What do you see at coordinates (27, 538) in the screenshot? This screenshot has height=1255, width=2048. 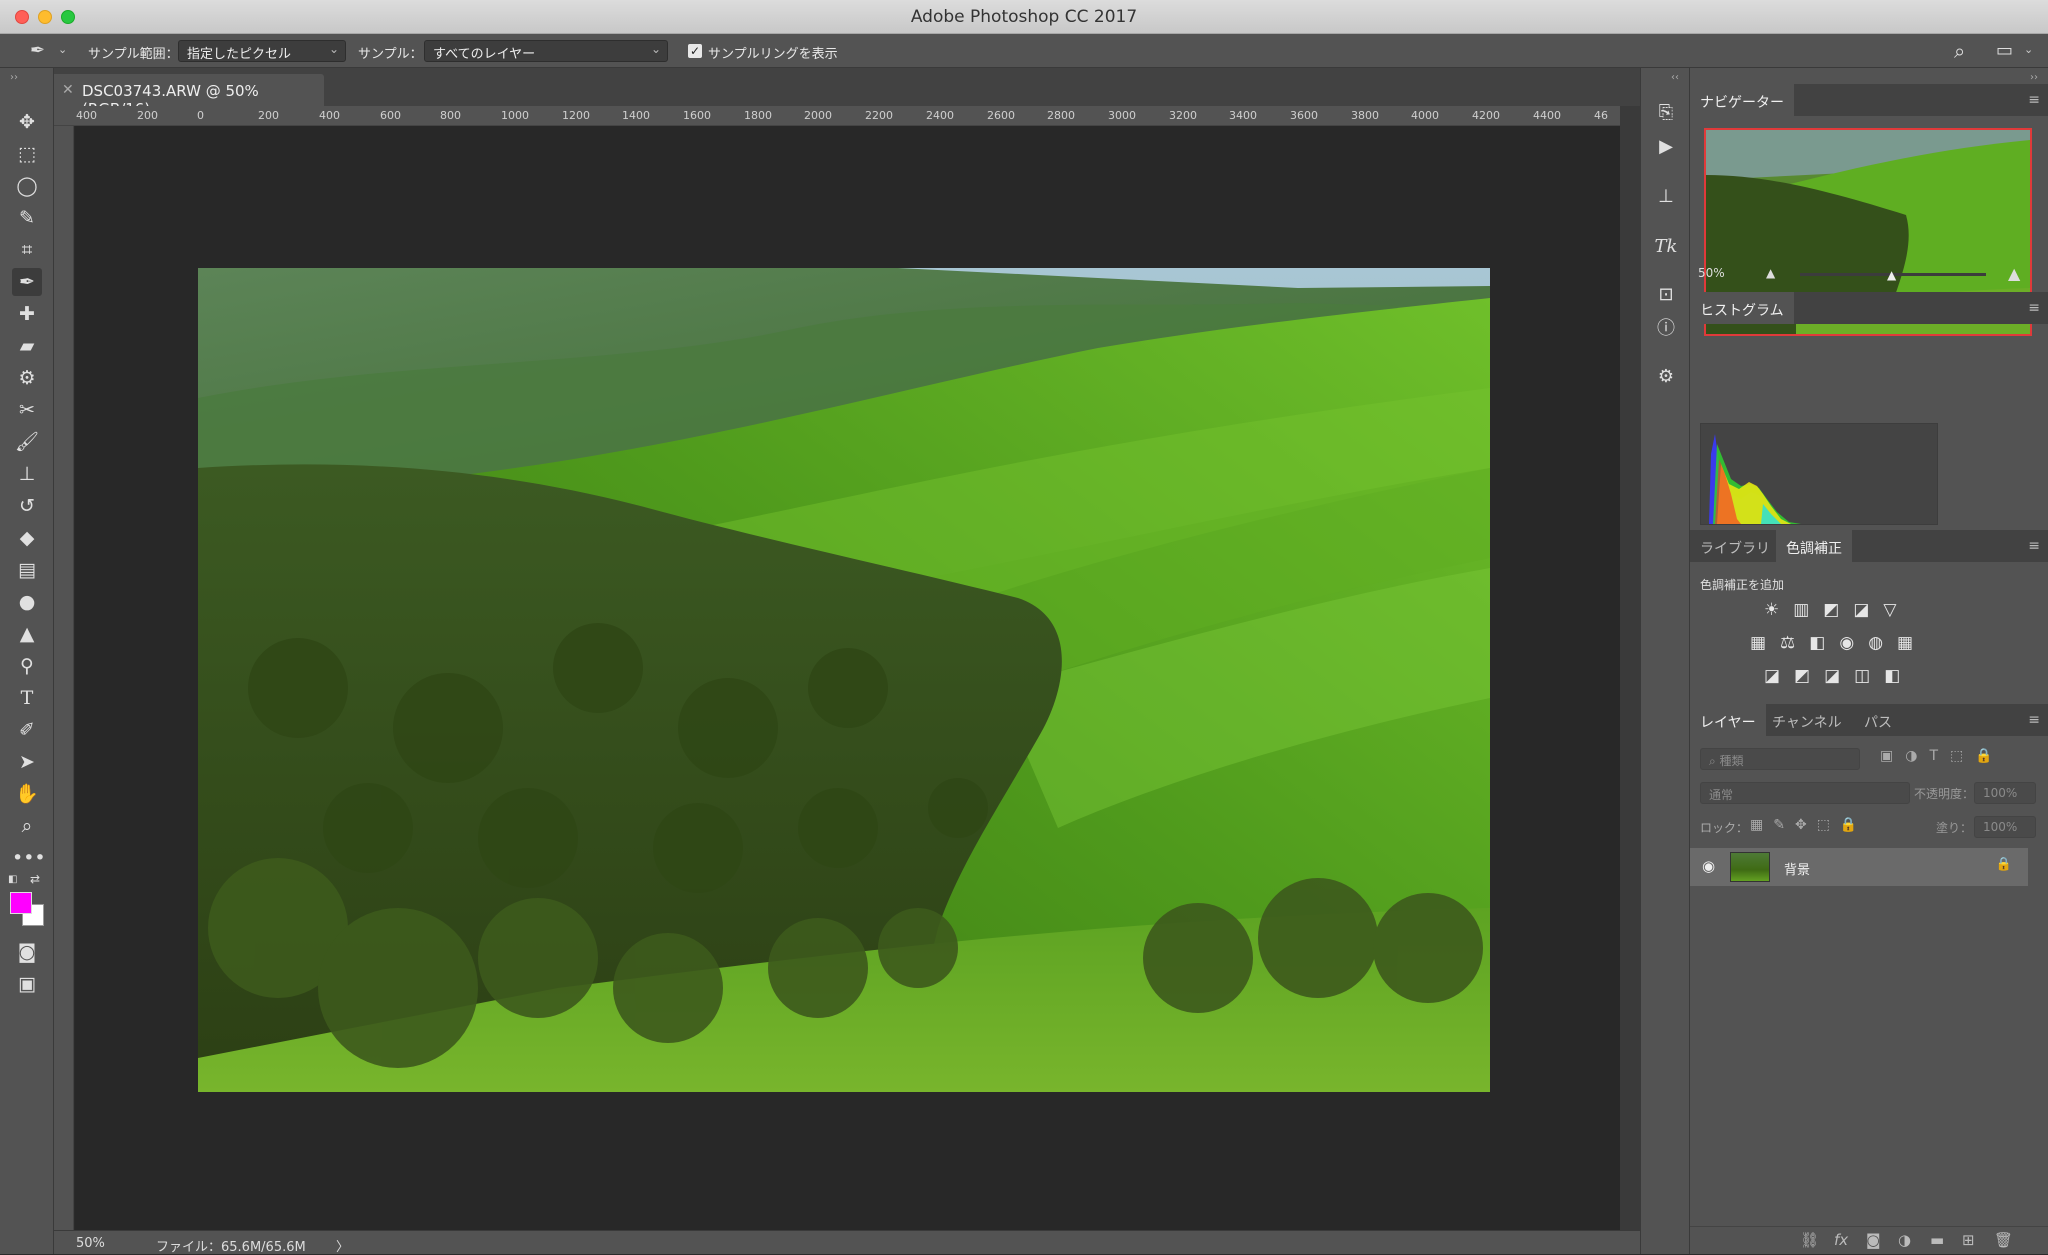 I see `eraser-tool-icon: ◆` at bounding box center [27, 538].